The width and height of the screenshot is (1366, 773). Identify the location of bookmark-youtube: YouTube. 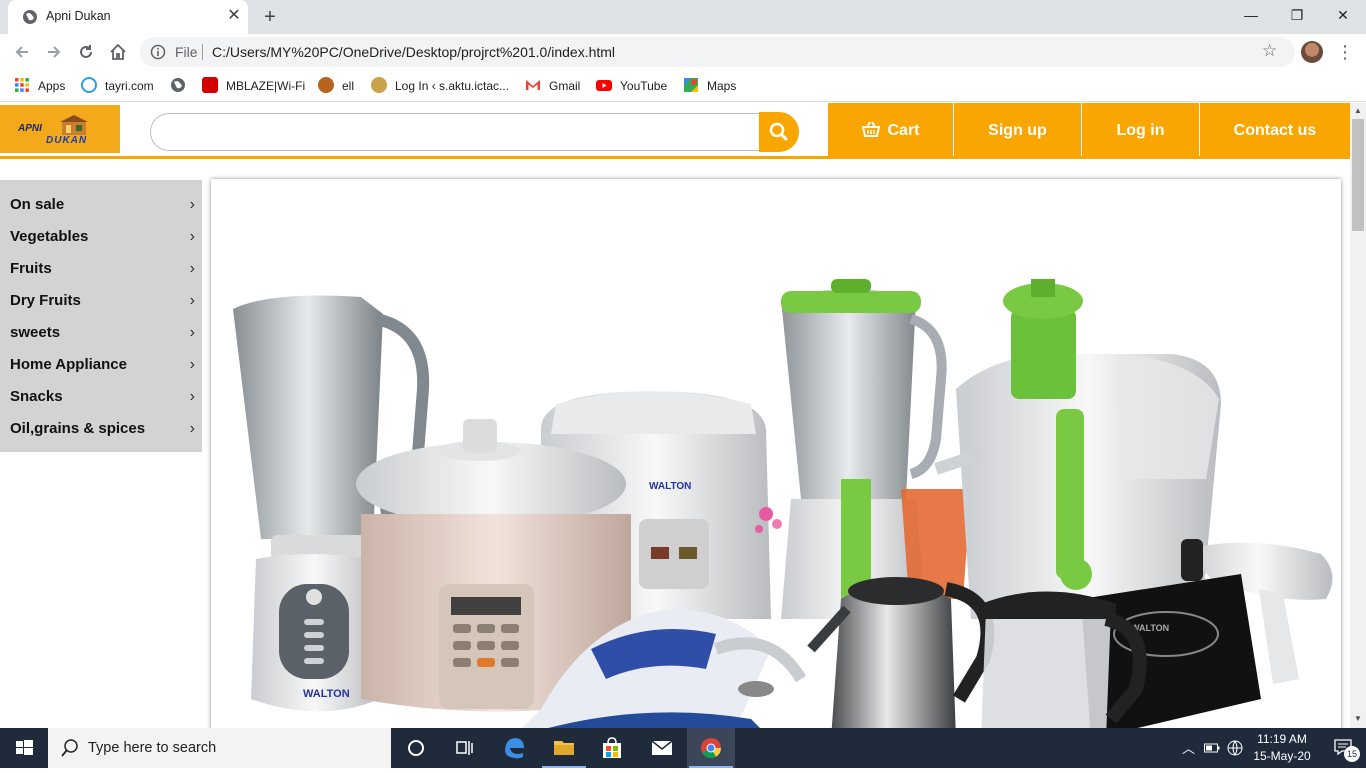
(631, 86).